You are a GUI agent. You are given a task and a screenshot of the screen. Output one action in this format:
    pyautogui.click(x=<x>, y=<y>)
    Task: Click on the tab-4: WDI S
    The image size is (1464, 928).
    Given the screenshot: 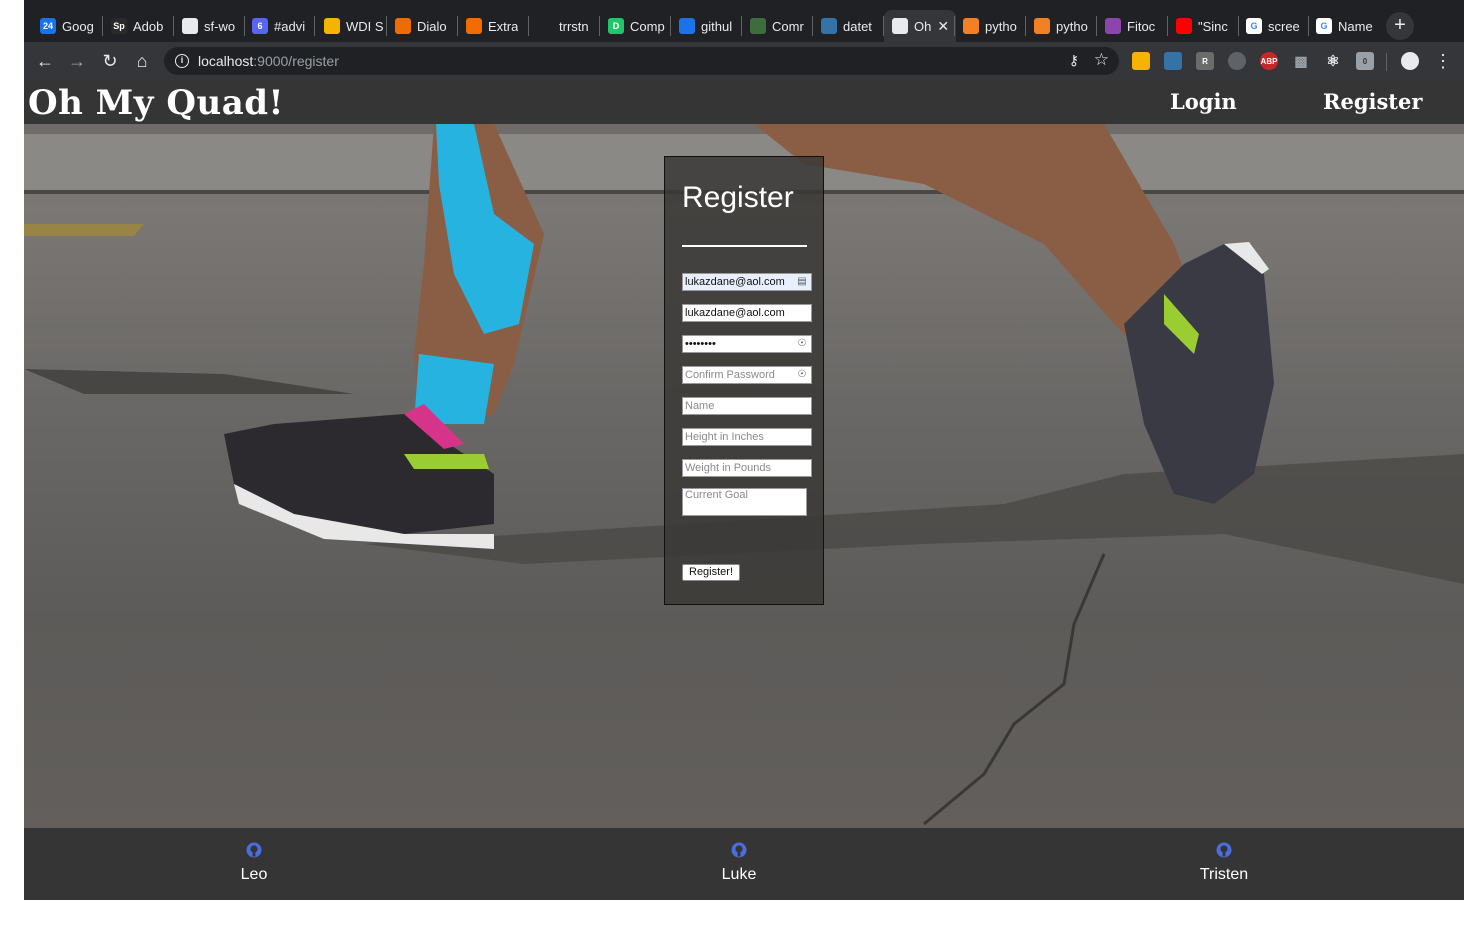 What is the action you would take?
    pyautogui.click(x=351, y=26)
    